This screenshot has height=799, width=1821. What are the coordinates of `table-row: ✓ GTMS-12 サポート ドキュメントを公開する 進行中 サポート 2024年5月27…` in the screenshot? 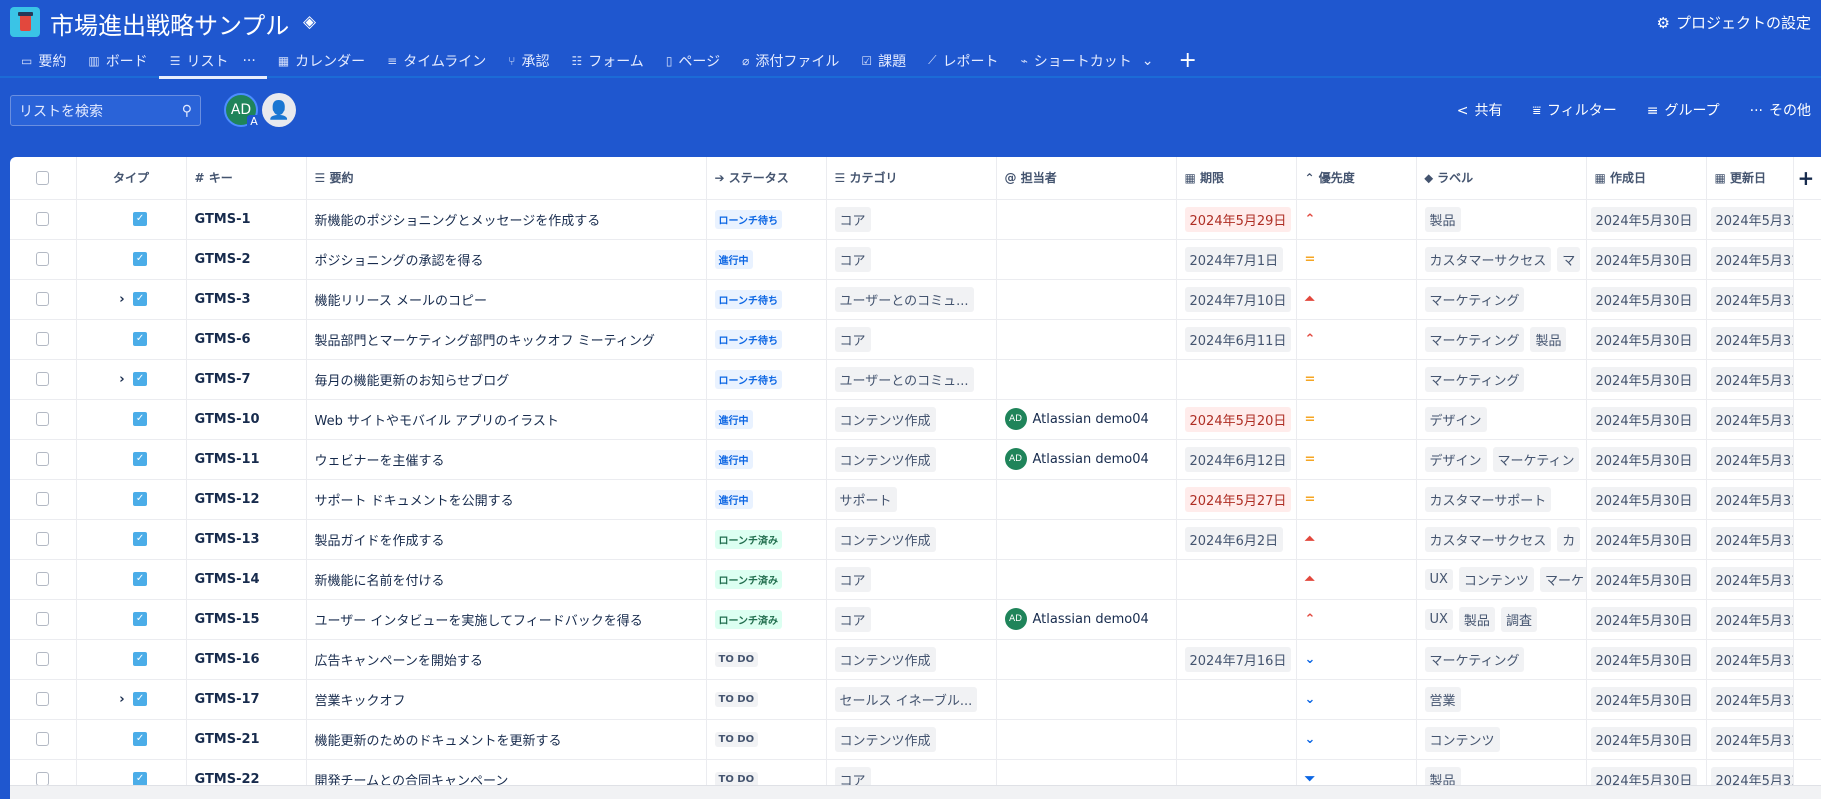 It's located at (915, 499).